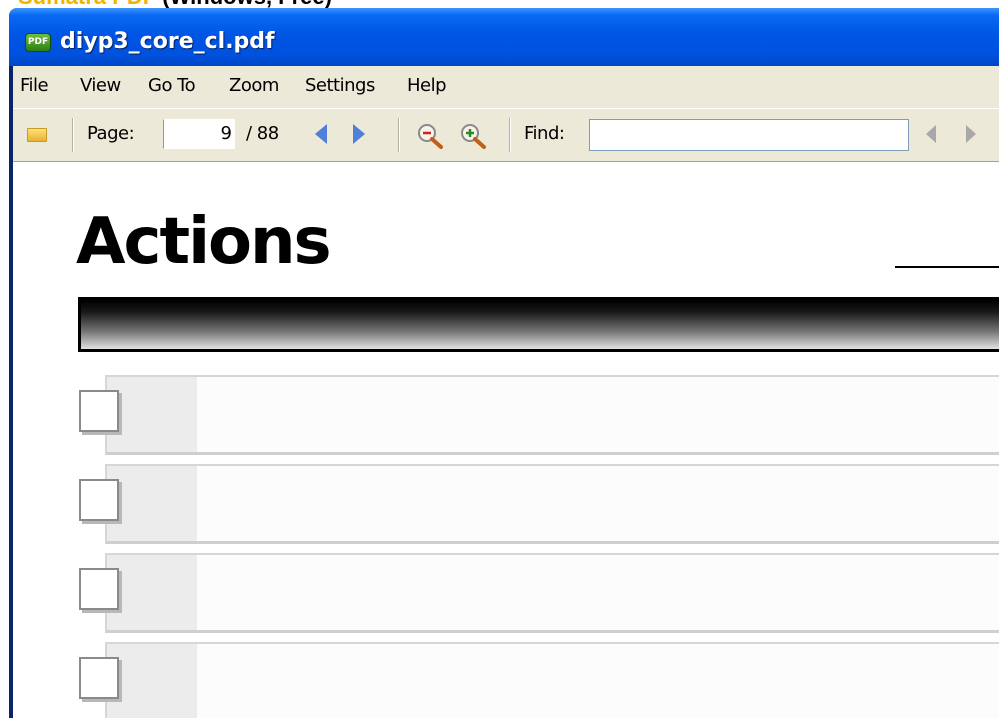  Describe the element at coordinates (427, 86) in the screenshot. I see `menu-help: Help` at that location.